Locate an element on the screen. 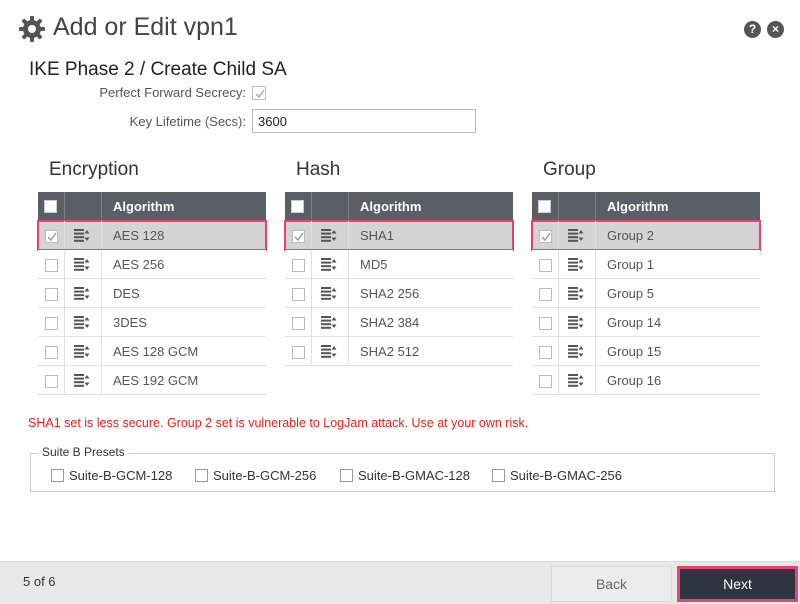  table-row: Group 16 is located at coordinates (646, 380).